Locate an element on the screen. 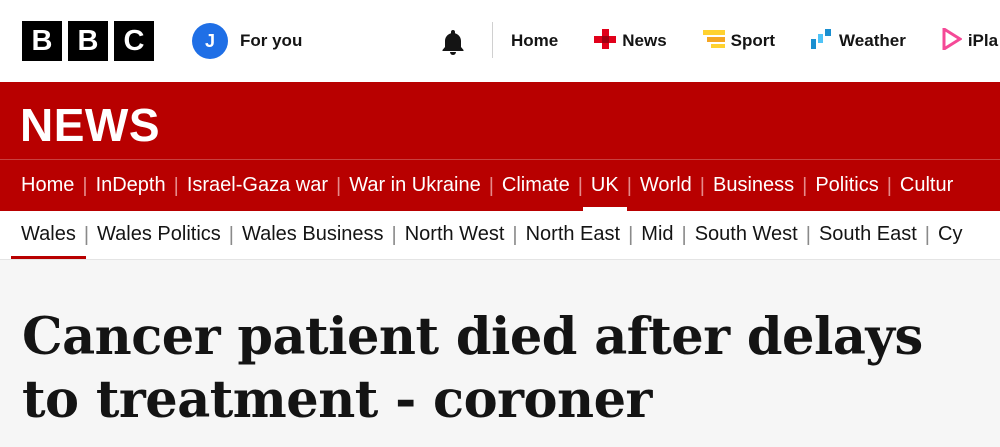 Image resolution: width=1000 pixels, height=447 pixels. news-wordmark: NEWS is located at coordinates (90, 125).